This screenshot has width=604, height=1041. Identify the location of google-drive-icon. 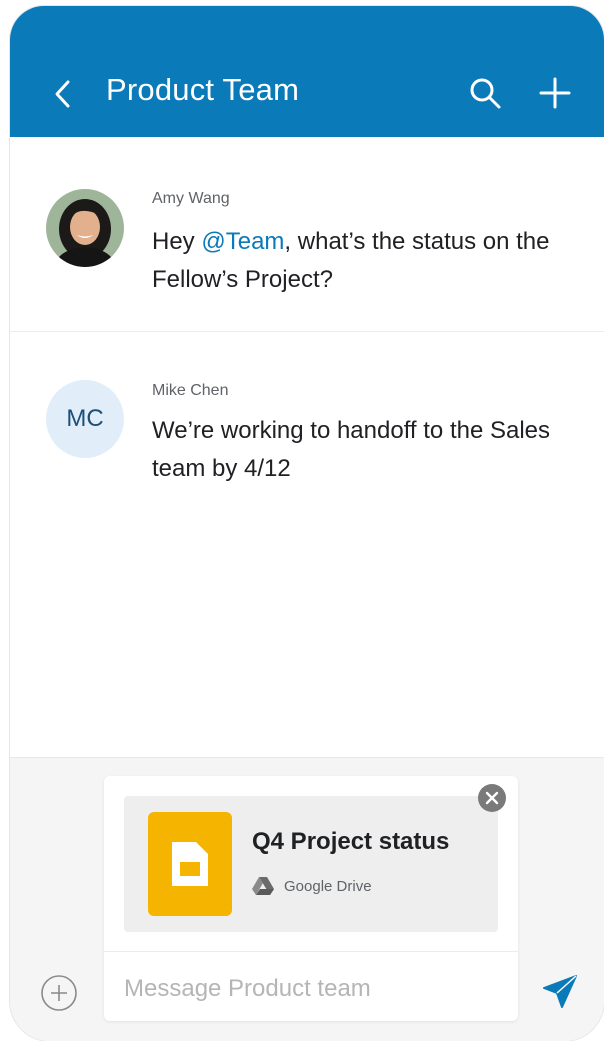
(263, 886).